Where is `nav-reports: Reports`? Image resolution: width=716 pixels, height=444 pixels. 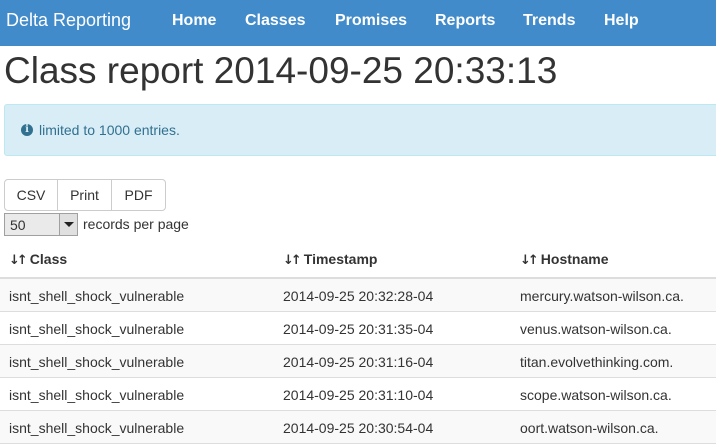
nav-reports: Reports is located at coordinates (465, 21).